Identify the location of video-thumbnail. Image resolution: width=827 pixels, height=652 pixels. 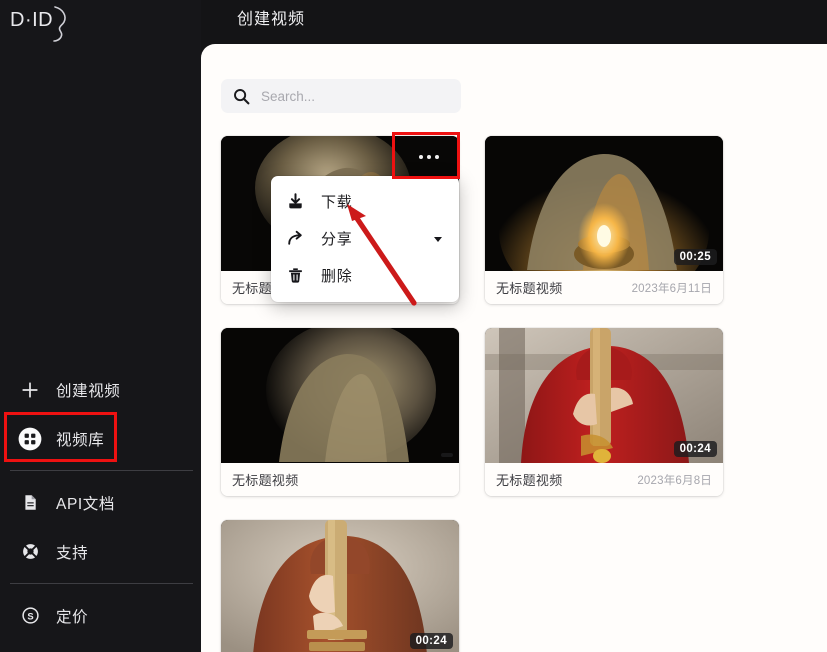
(340, 395).